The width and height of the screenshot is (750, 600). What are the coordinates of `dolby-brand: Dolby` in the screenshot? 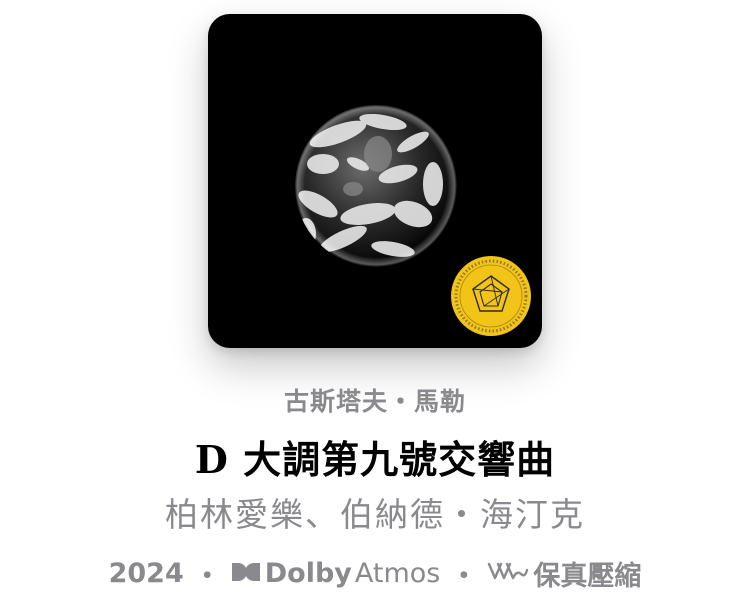 It's located at (308, 573).